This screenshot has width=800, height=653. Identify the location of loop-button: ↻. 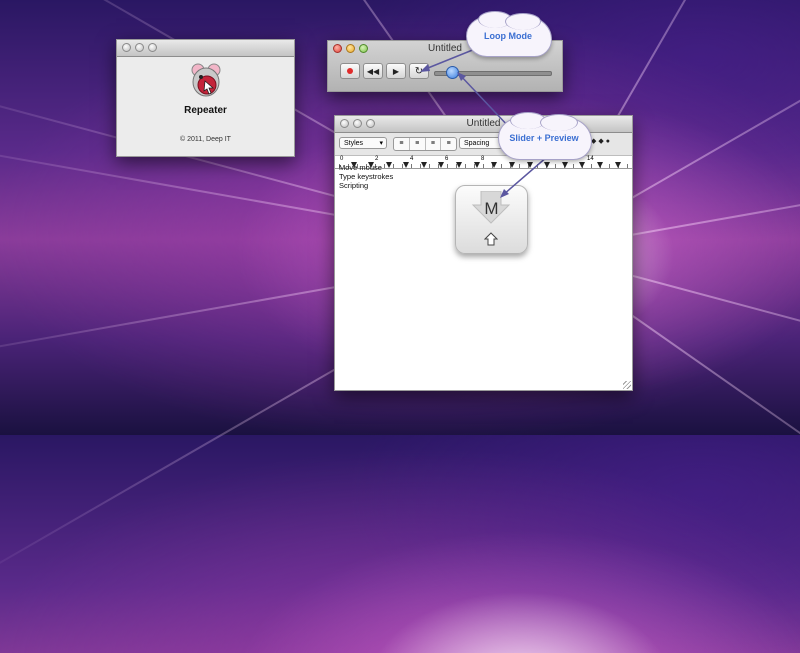
(419, 71).